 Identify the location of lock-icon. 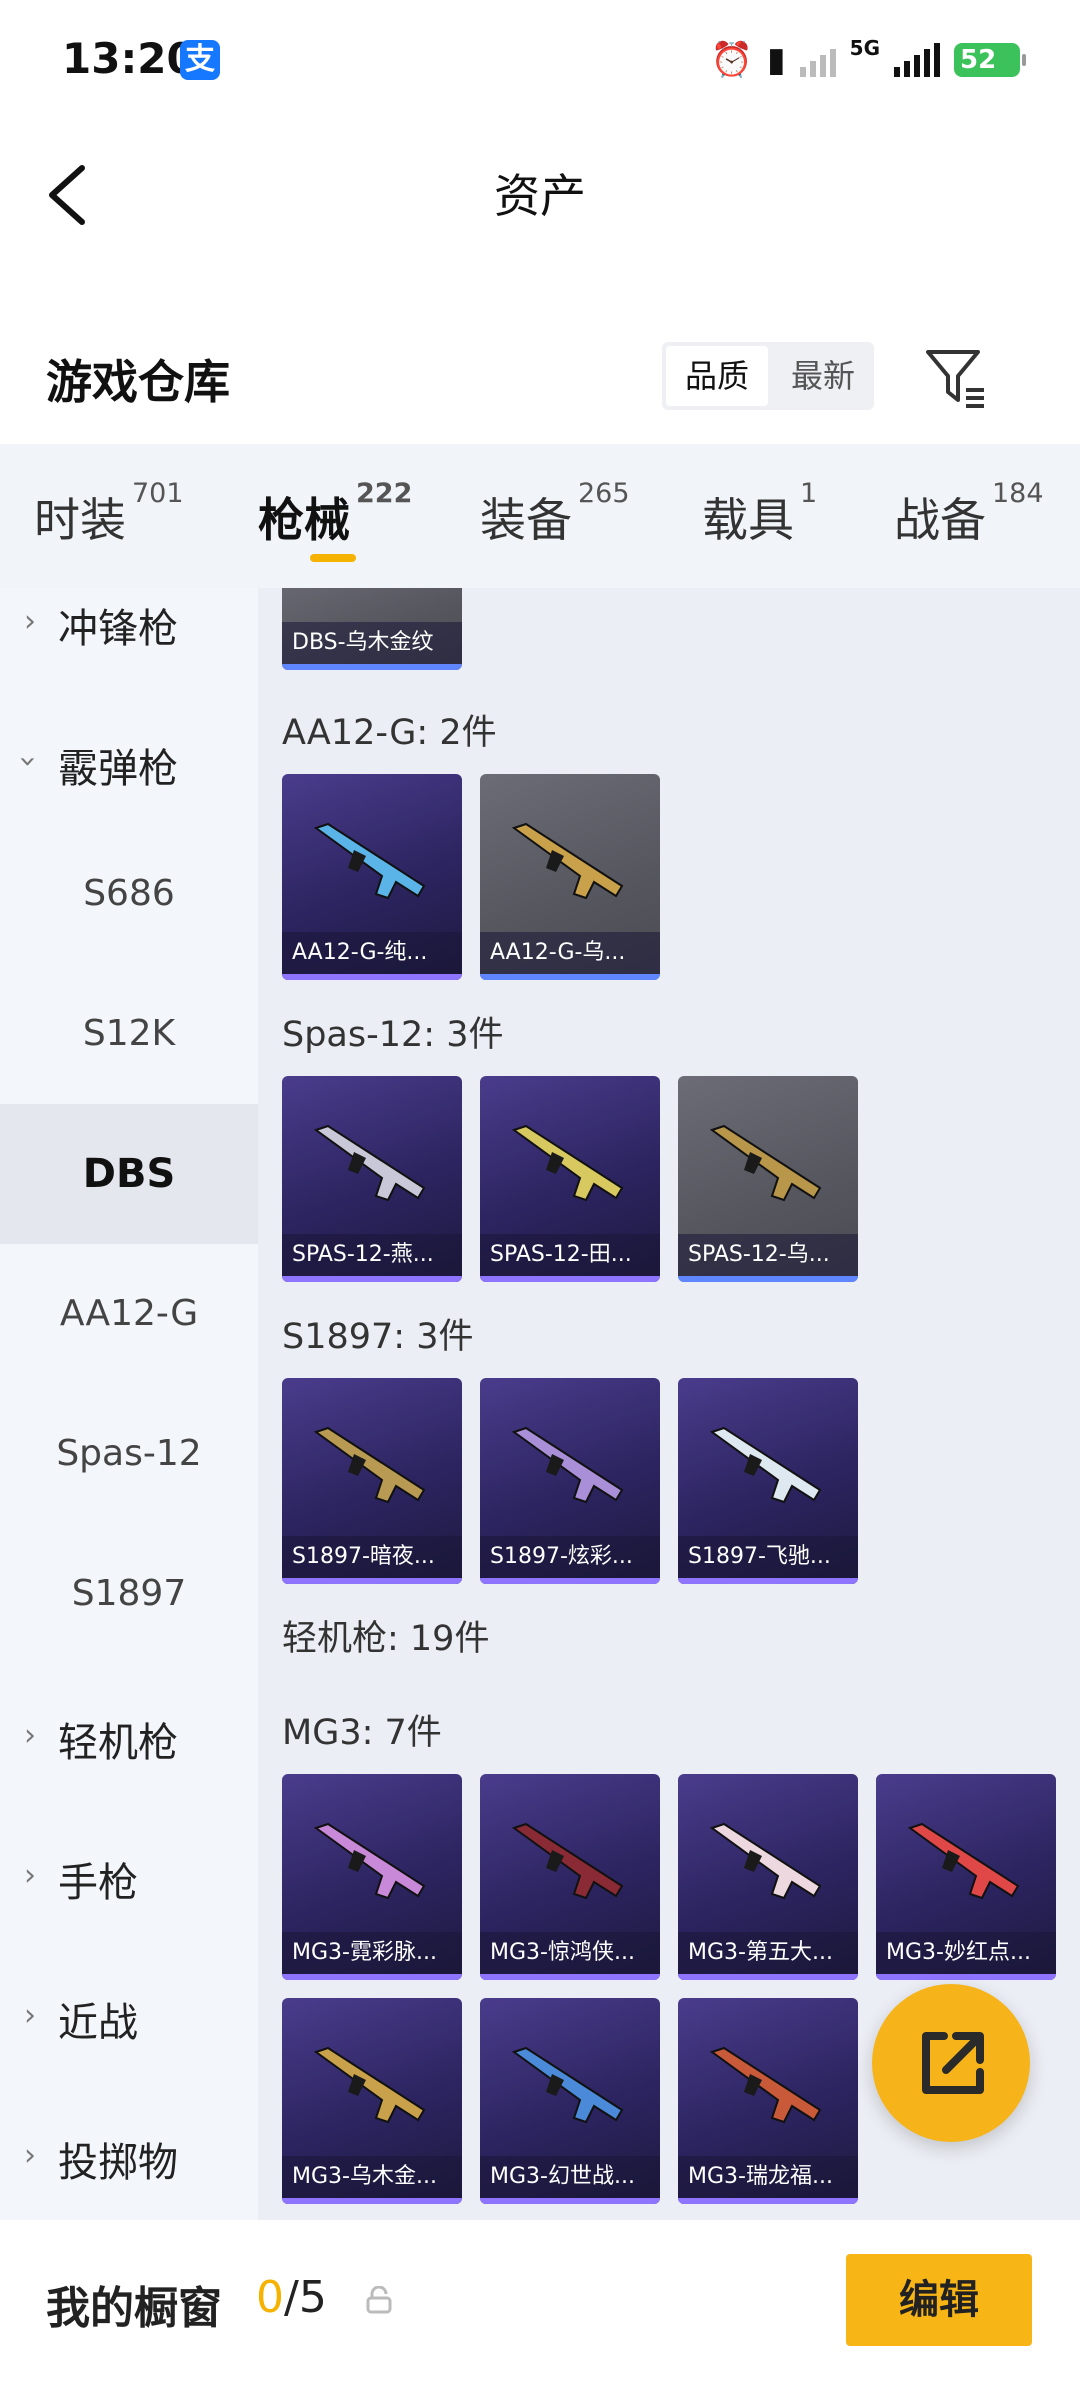
(379, 2300).